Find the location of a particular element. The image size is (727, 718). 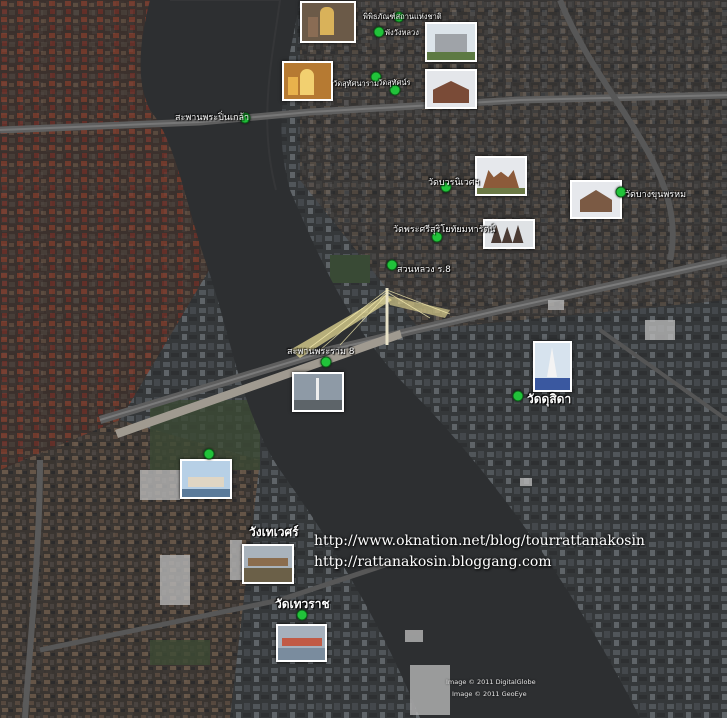

label-suanluang: สวนหลวง ร.8 is located at coordinates (424, 270).